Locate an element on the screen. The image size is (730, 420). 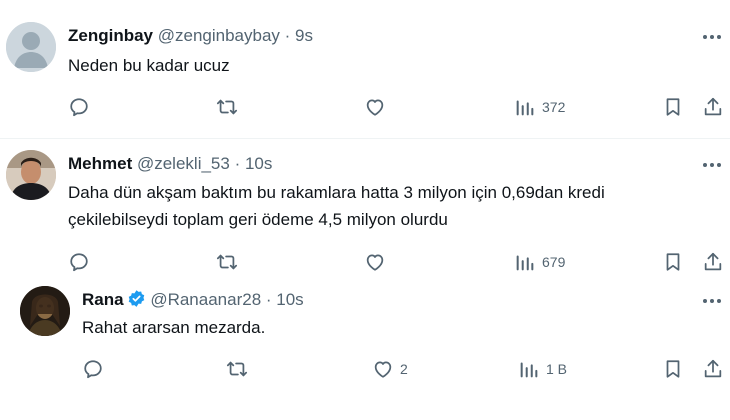
action-bar: 372 is located at coordinates (365, 107).